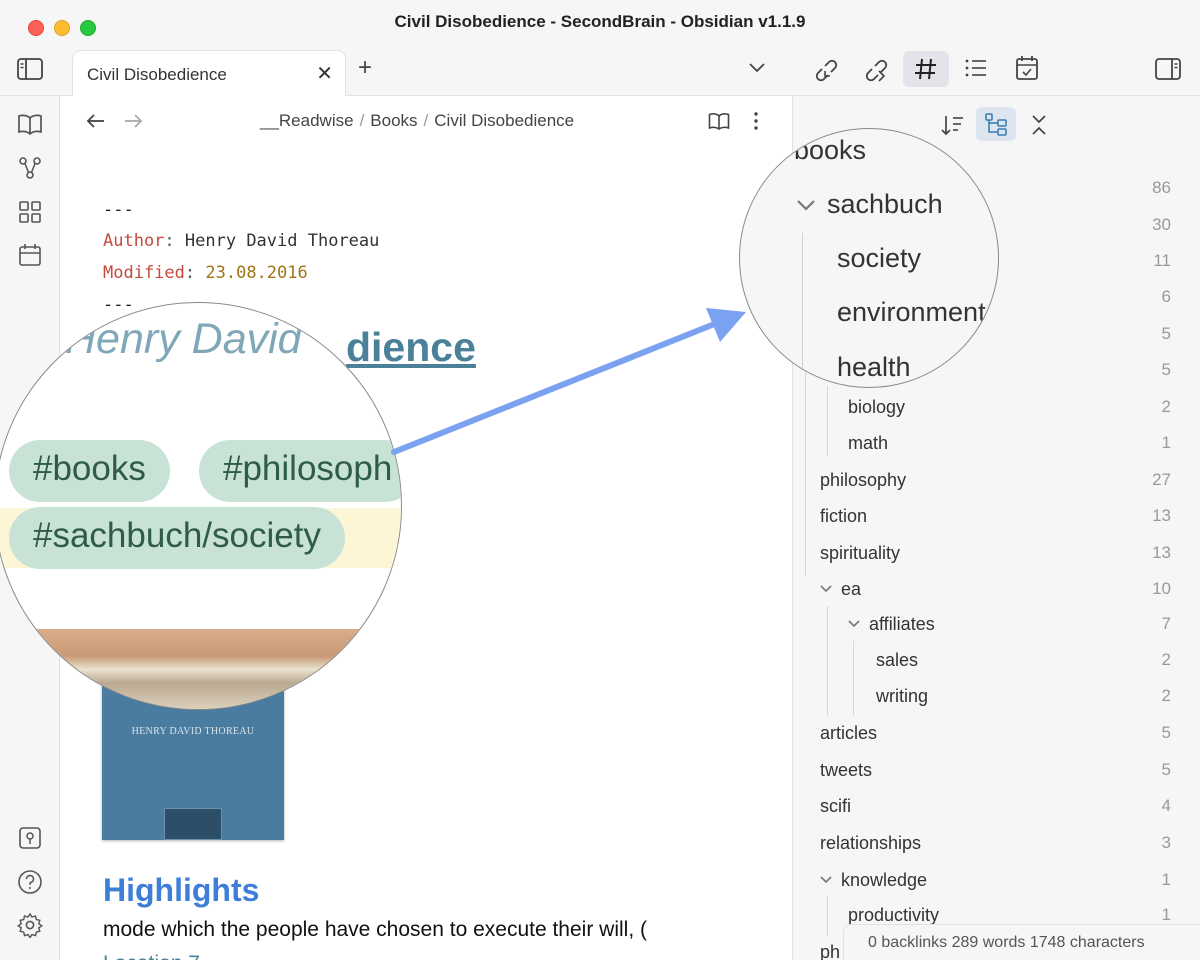 The height and width of the screenshot is (960, 1200). What do you see at coordinates (844, 516) in the screenshot?
I see `tag-label: fiction` at bounding box center [844, 516].